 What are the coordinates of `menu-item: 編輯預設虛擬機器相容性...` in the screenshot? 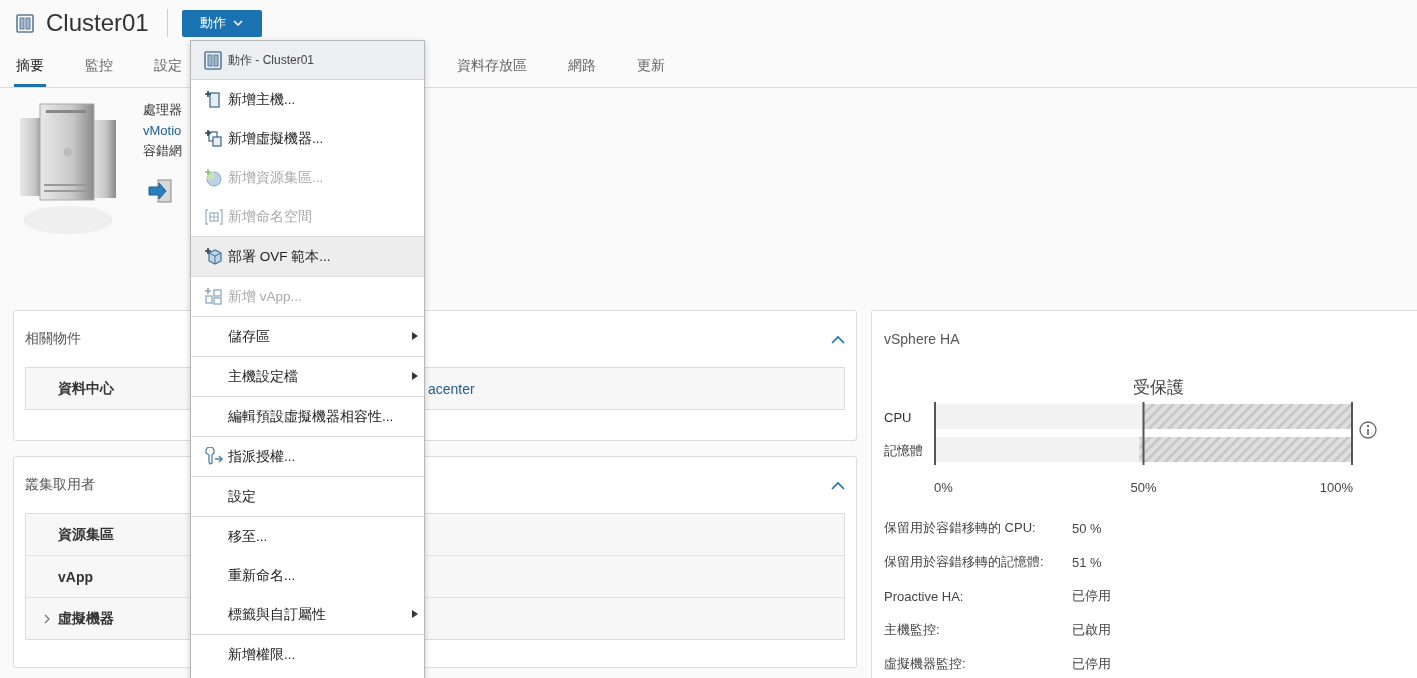 It's located at (307, 416).